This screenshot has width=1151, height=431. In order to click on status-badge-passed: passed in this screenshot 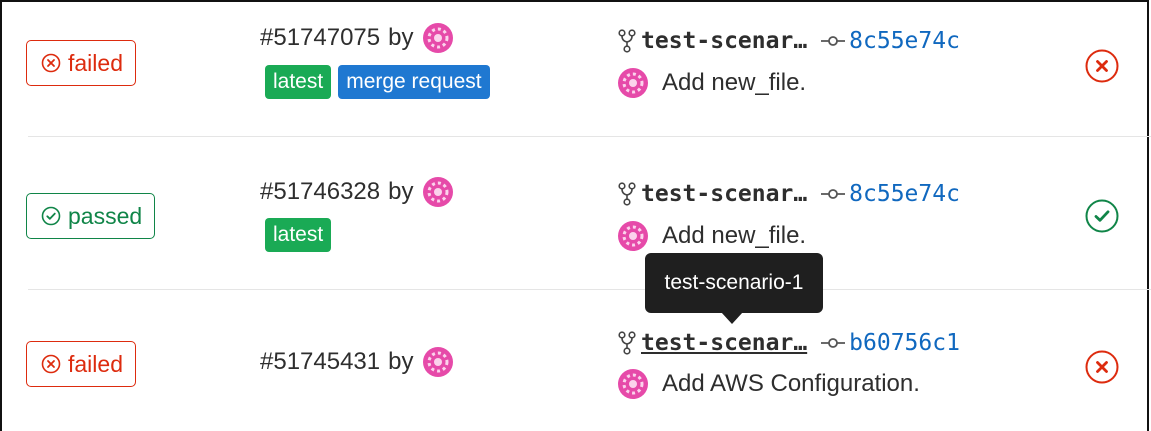, I will do `click(91, 216)`.